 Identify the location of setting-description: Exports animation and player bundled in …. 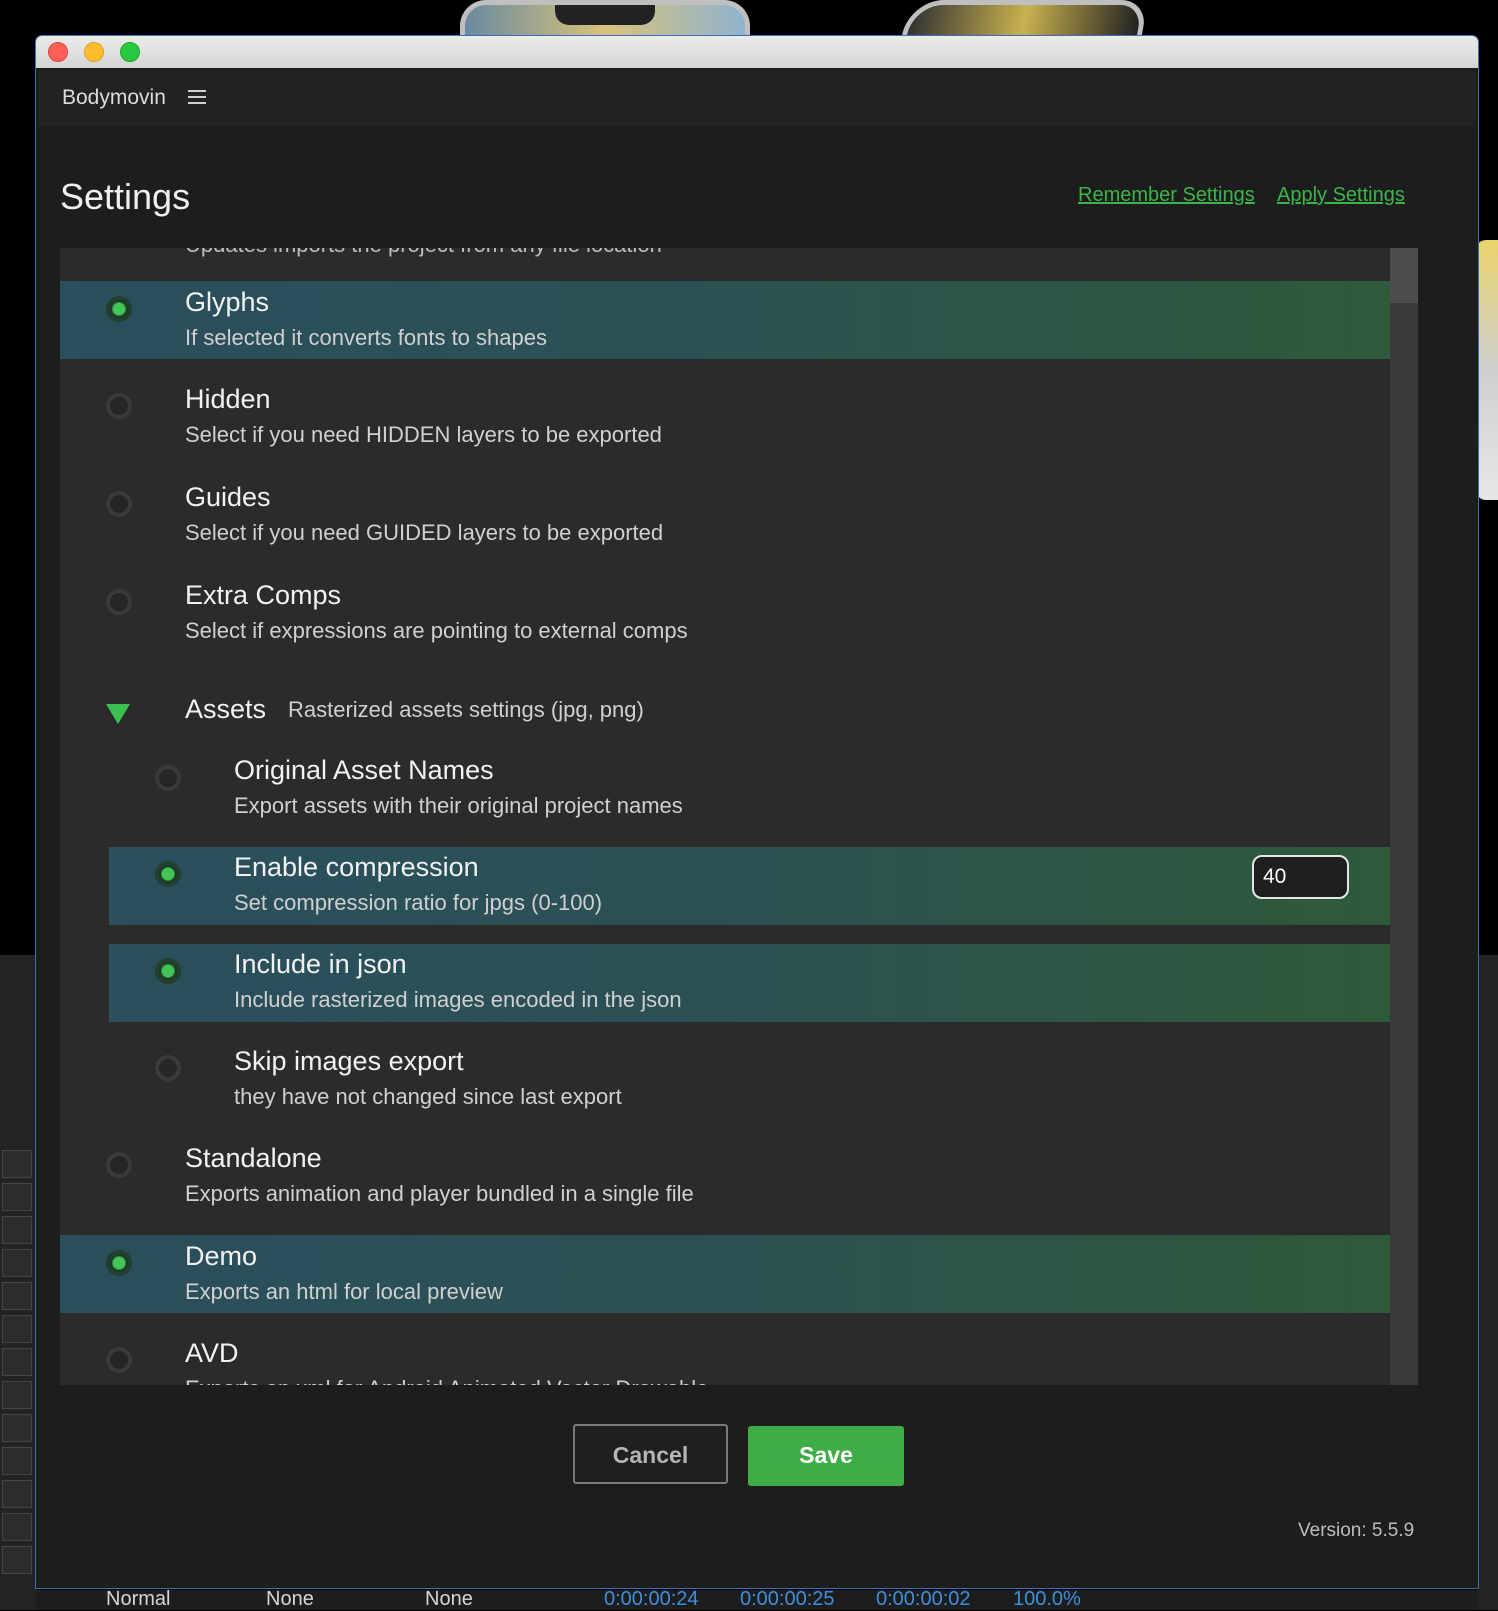
(439, 1193).